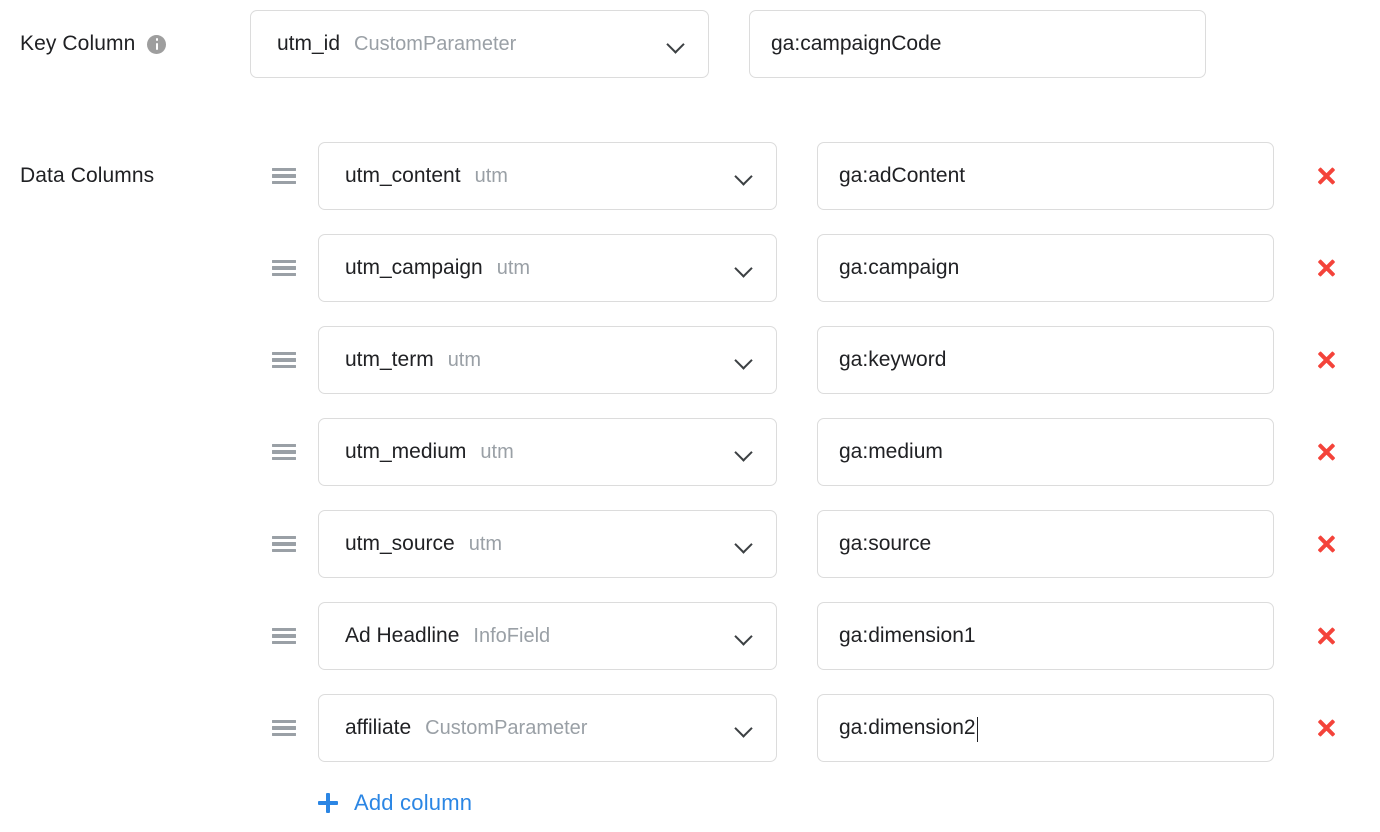  Describe the element at coordinates (414, 267) in the screenshot. I see `data-column-select-primary: utm_campaign` at that location.